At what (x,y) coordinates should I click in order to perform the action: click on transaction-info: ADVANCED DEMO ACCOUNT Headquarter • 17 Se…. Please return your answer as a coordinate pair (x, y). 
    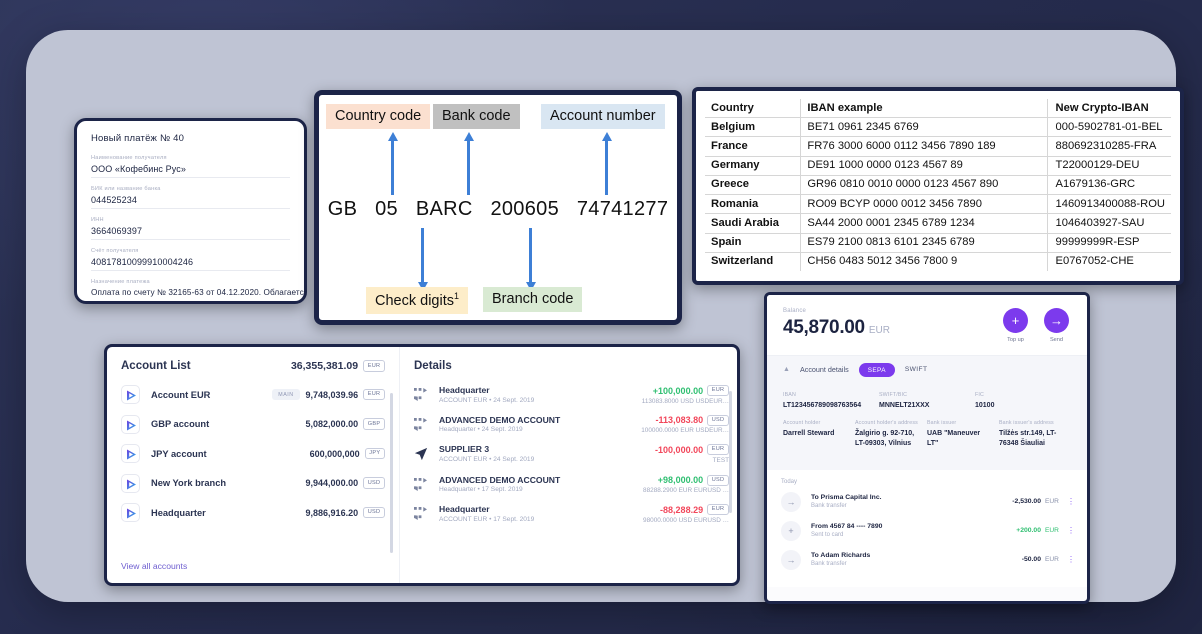
    Looking at the image, I should click on (541, 484).